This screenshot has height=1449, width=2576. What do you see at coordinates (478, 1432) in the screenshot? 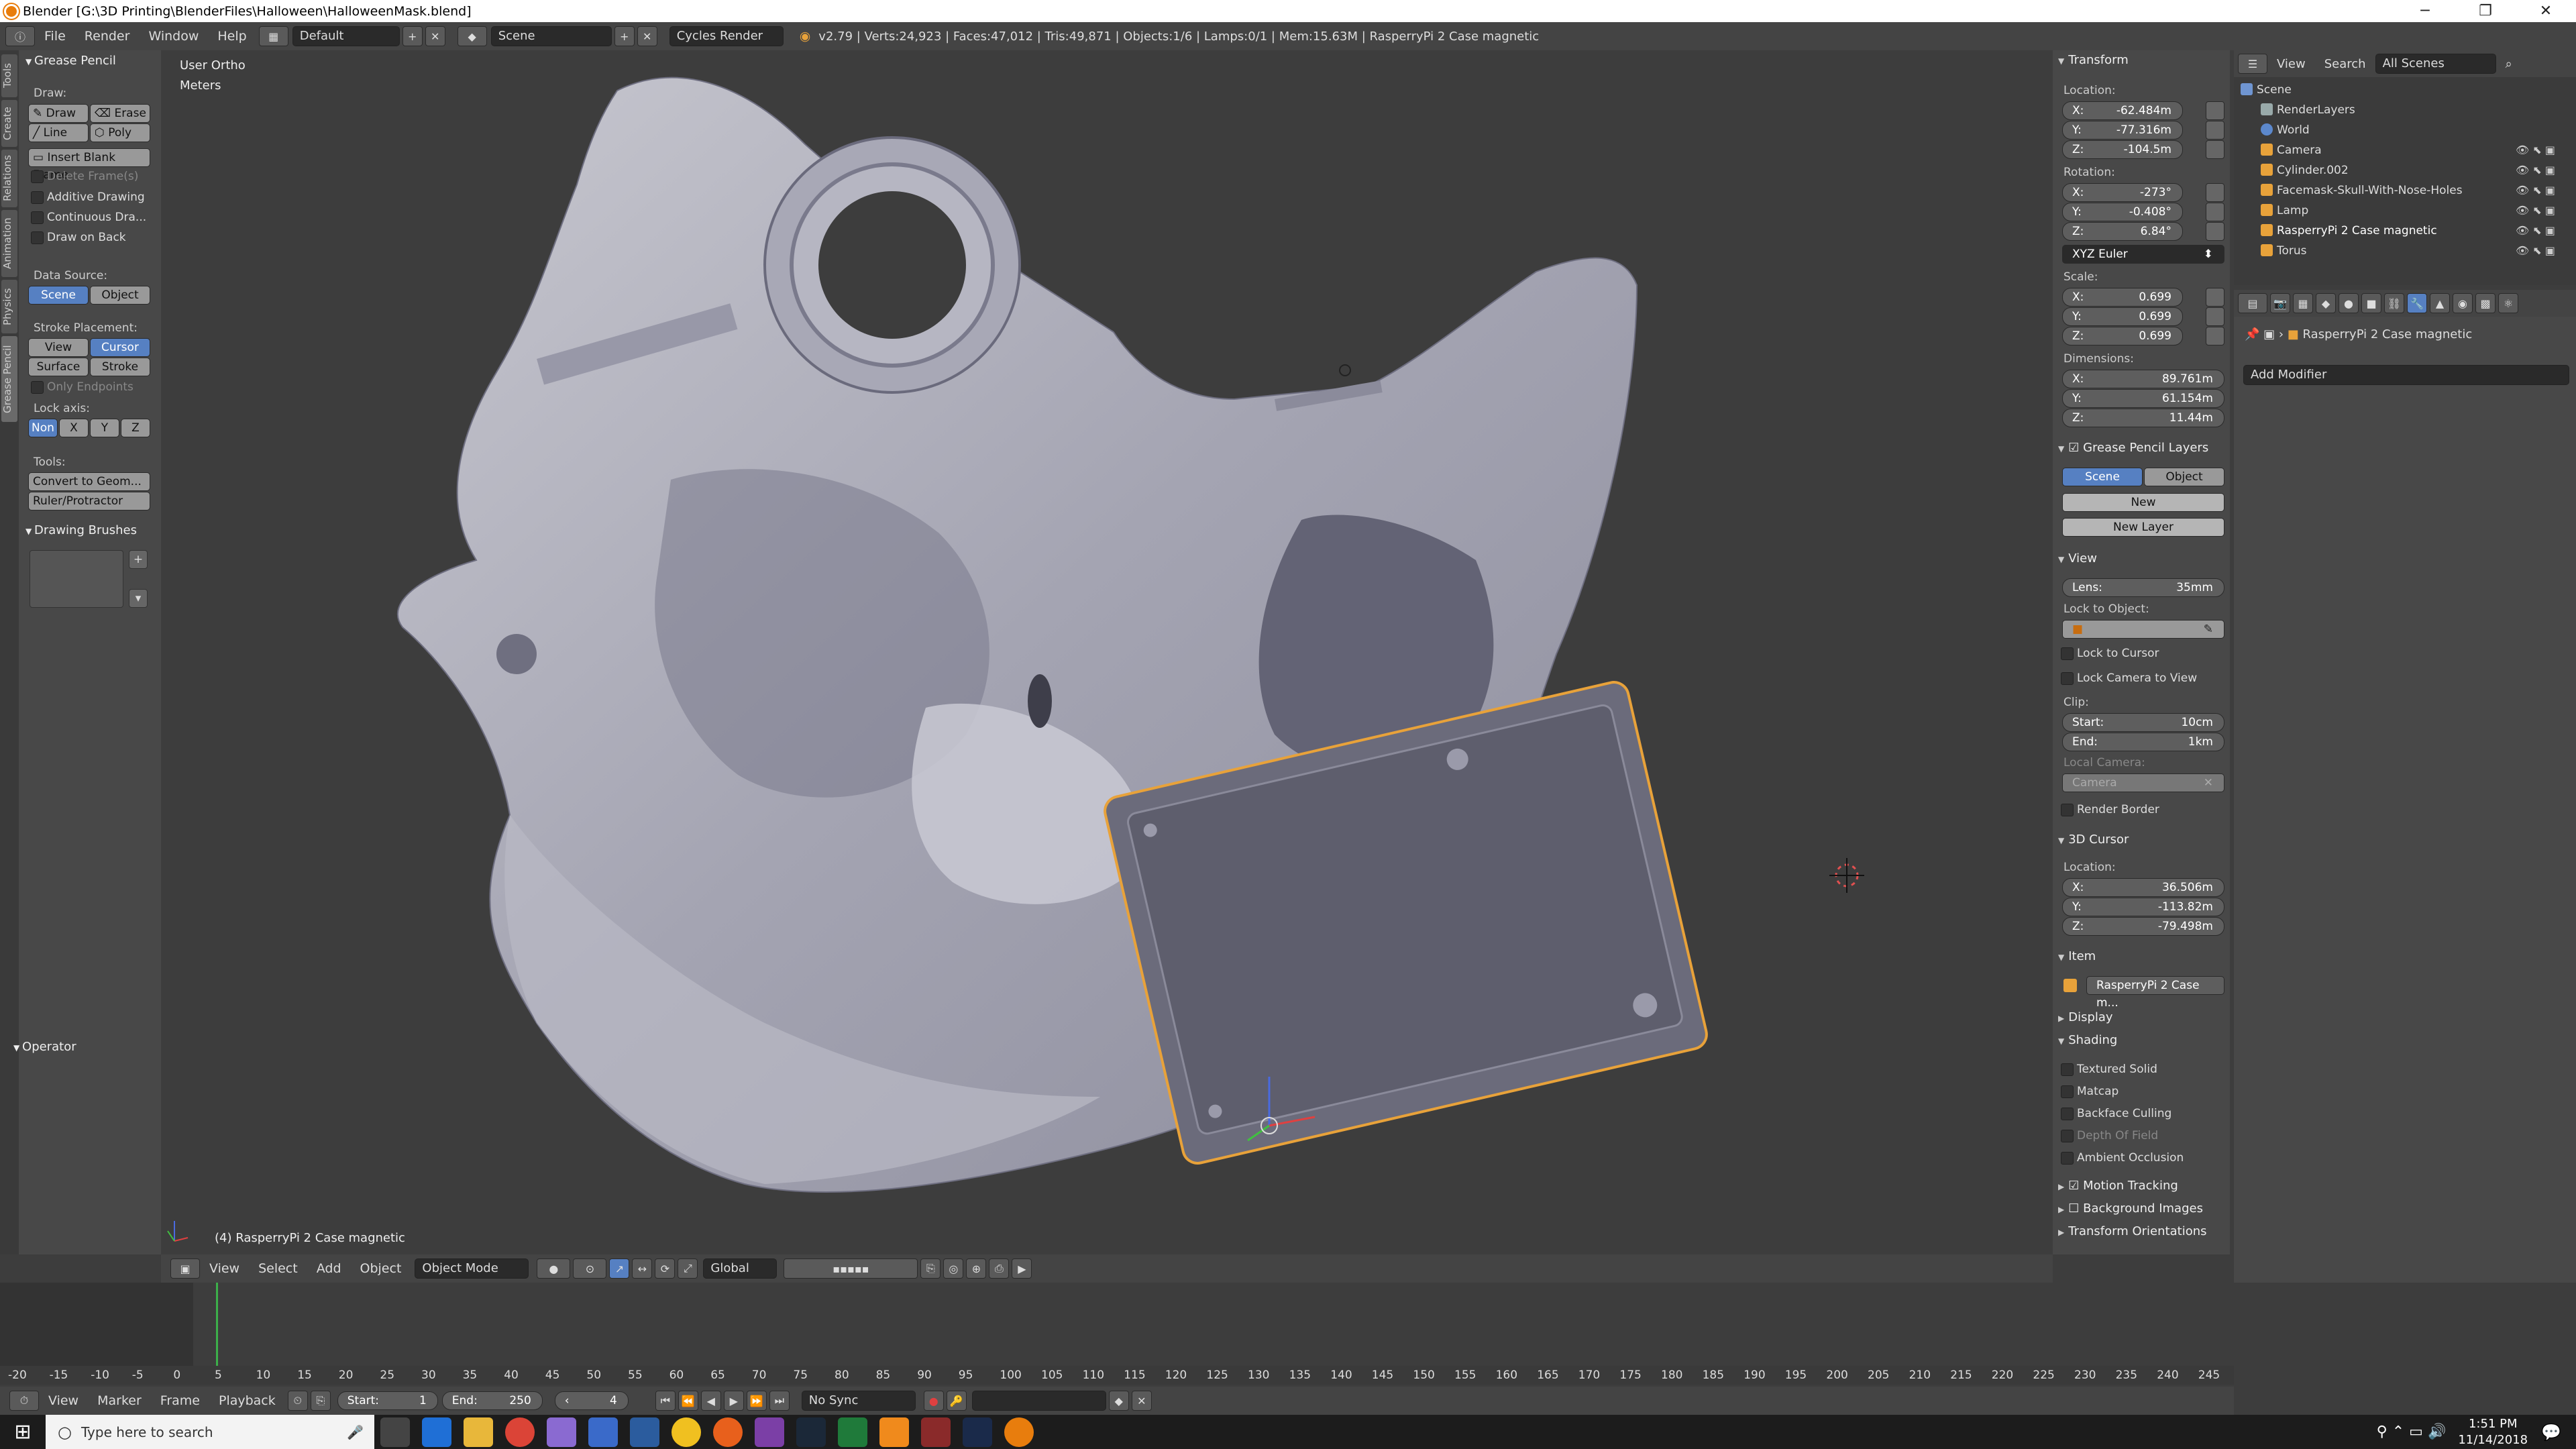
I see `file-explorer-icon` at bounding box center [478, 1432].